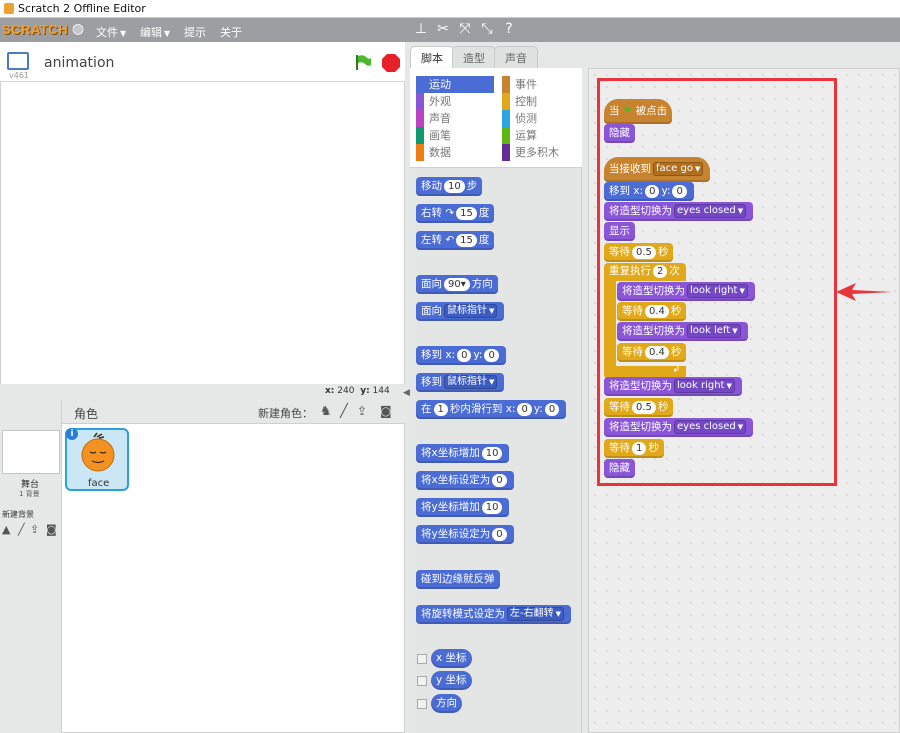  I want to click on sprite-header, so click(233, 412).